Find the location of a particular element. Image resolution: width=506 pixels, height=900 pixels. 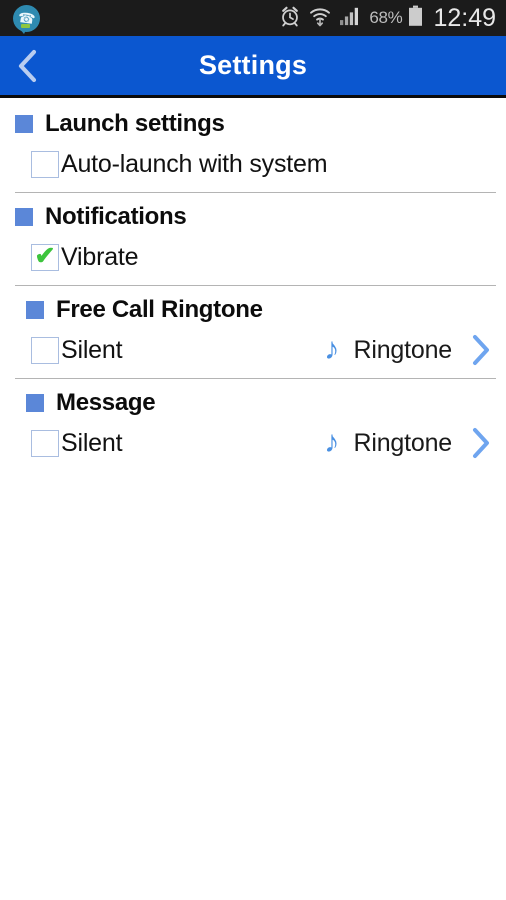

row-message-ringtone: Silent ♪ Ringtone is located at coordinates (253, 443).